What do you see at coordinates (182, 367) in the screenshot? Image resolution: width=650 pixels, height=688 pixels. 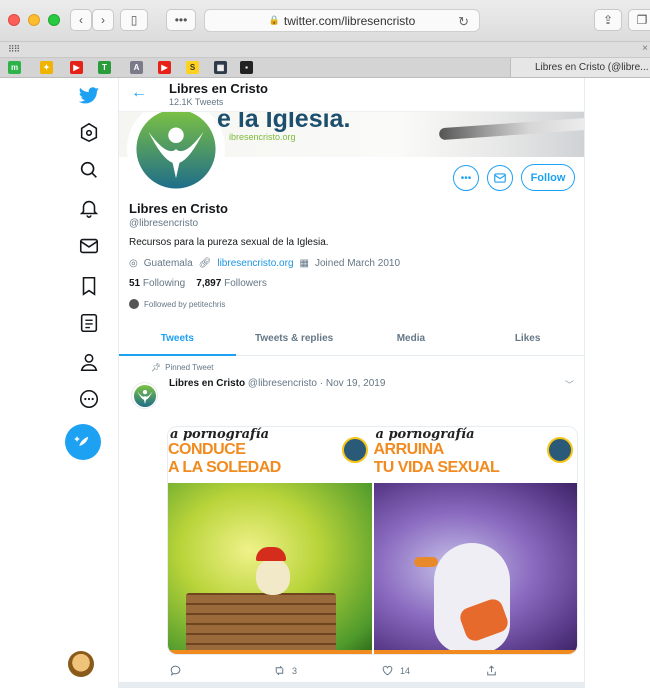 I see `pinned-label: 📌︎ Pinned Tweet` at bounding box center [182, 367].